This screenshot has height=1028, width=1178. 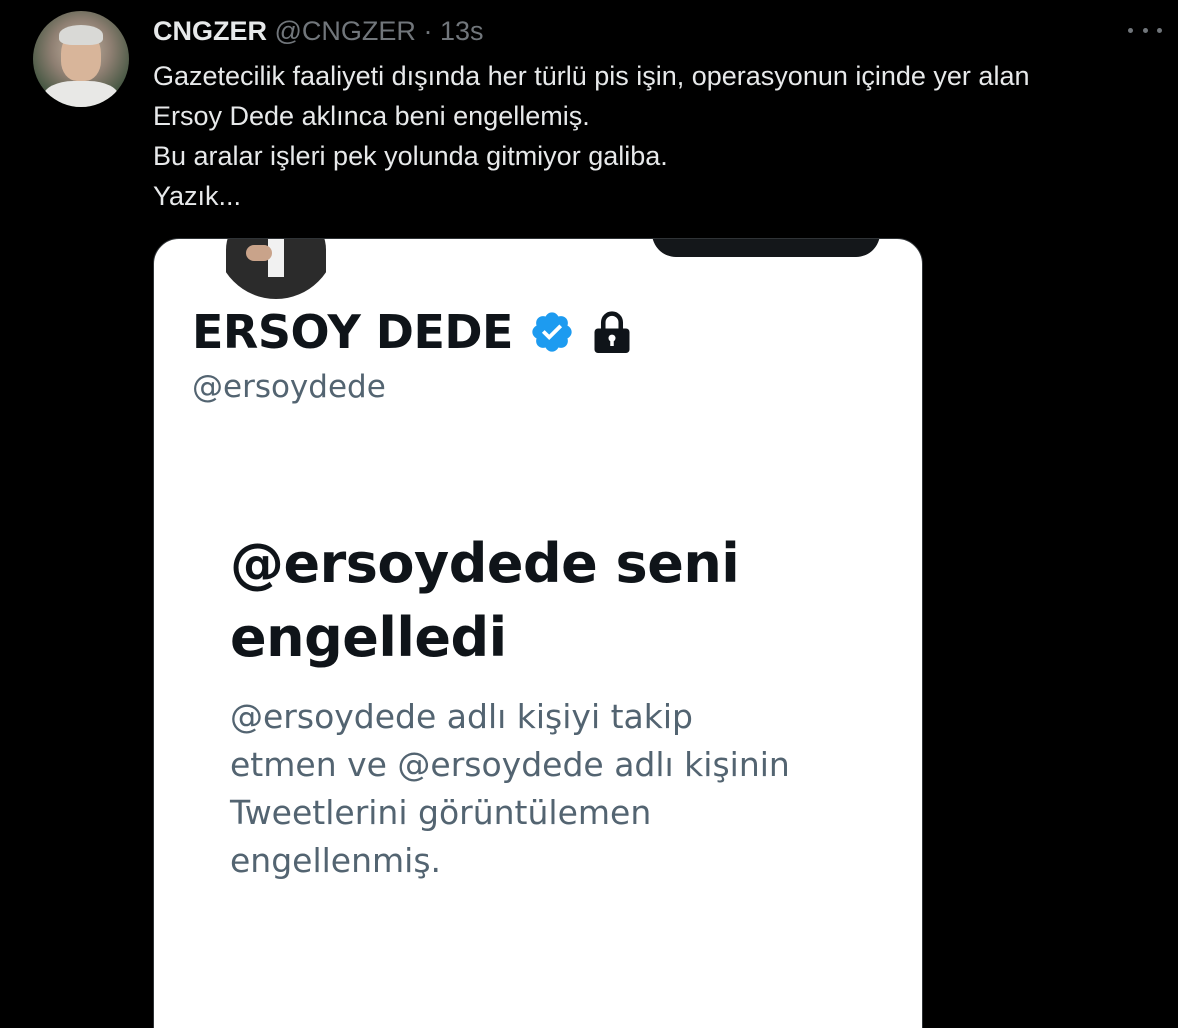 I want to click on blocked-title-line: engelledi, so click(x=368, y=637).